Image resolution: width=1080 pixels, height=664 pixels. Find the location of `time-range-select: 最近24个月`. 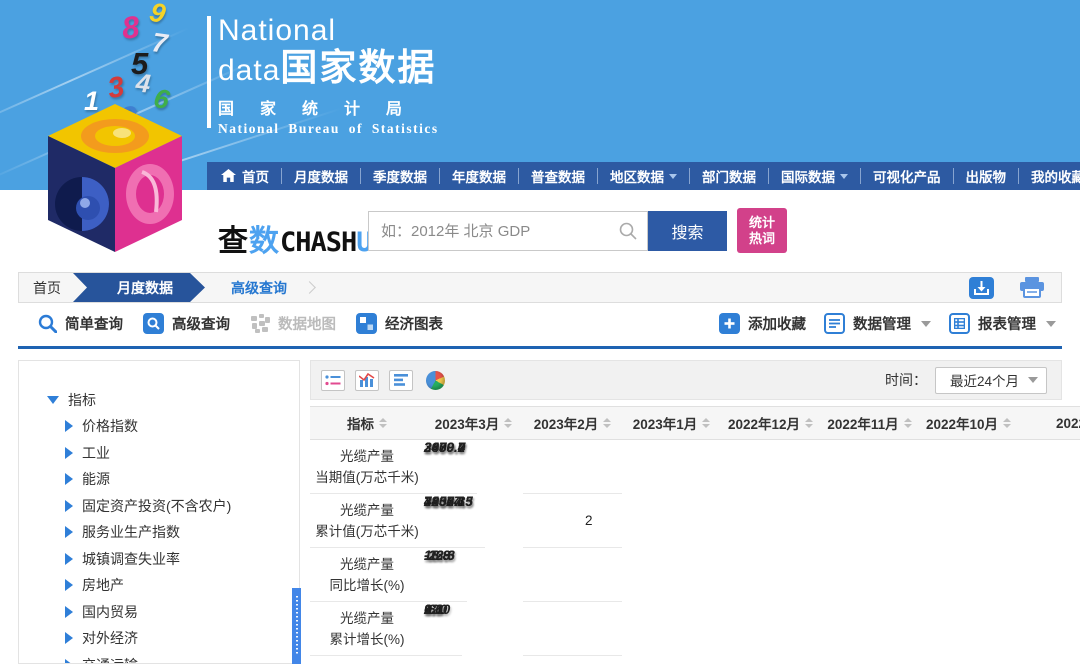

time-range-select: 最近24个月 is located at coordinates (991, 380).